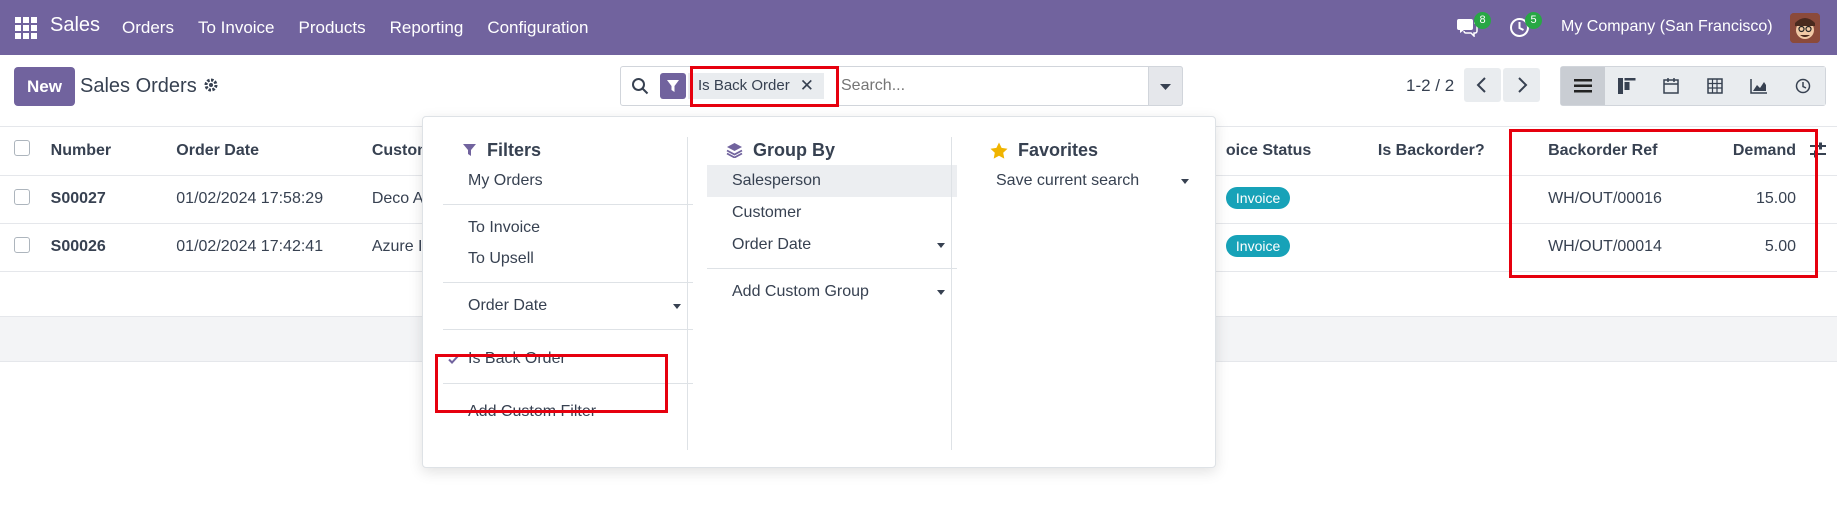 The height and width of the screenshot is (527, 1837). What do you see at coordinates (453, 359) in the screenshot?
I see `checkmark-icon` at bounding box center [453, 359].